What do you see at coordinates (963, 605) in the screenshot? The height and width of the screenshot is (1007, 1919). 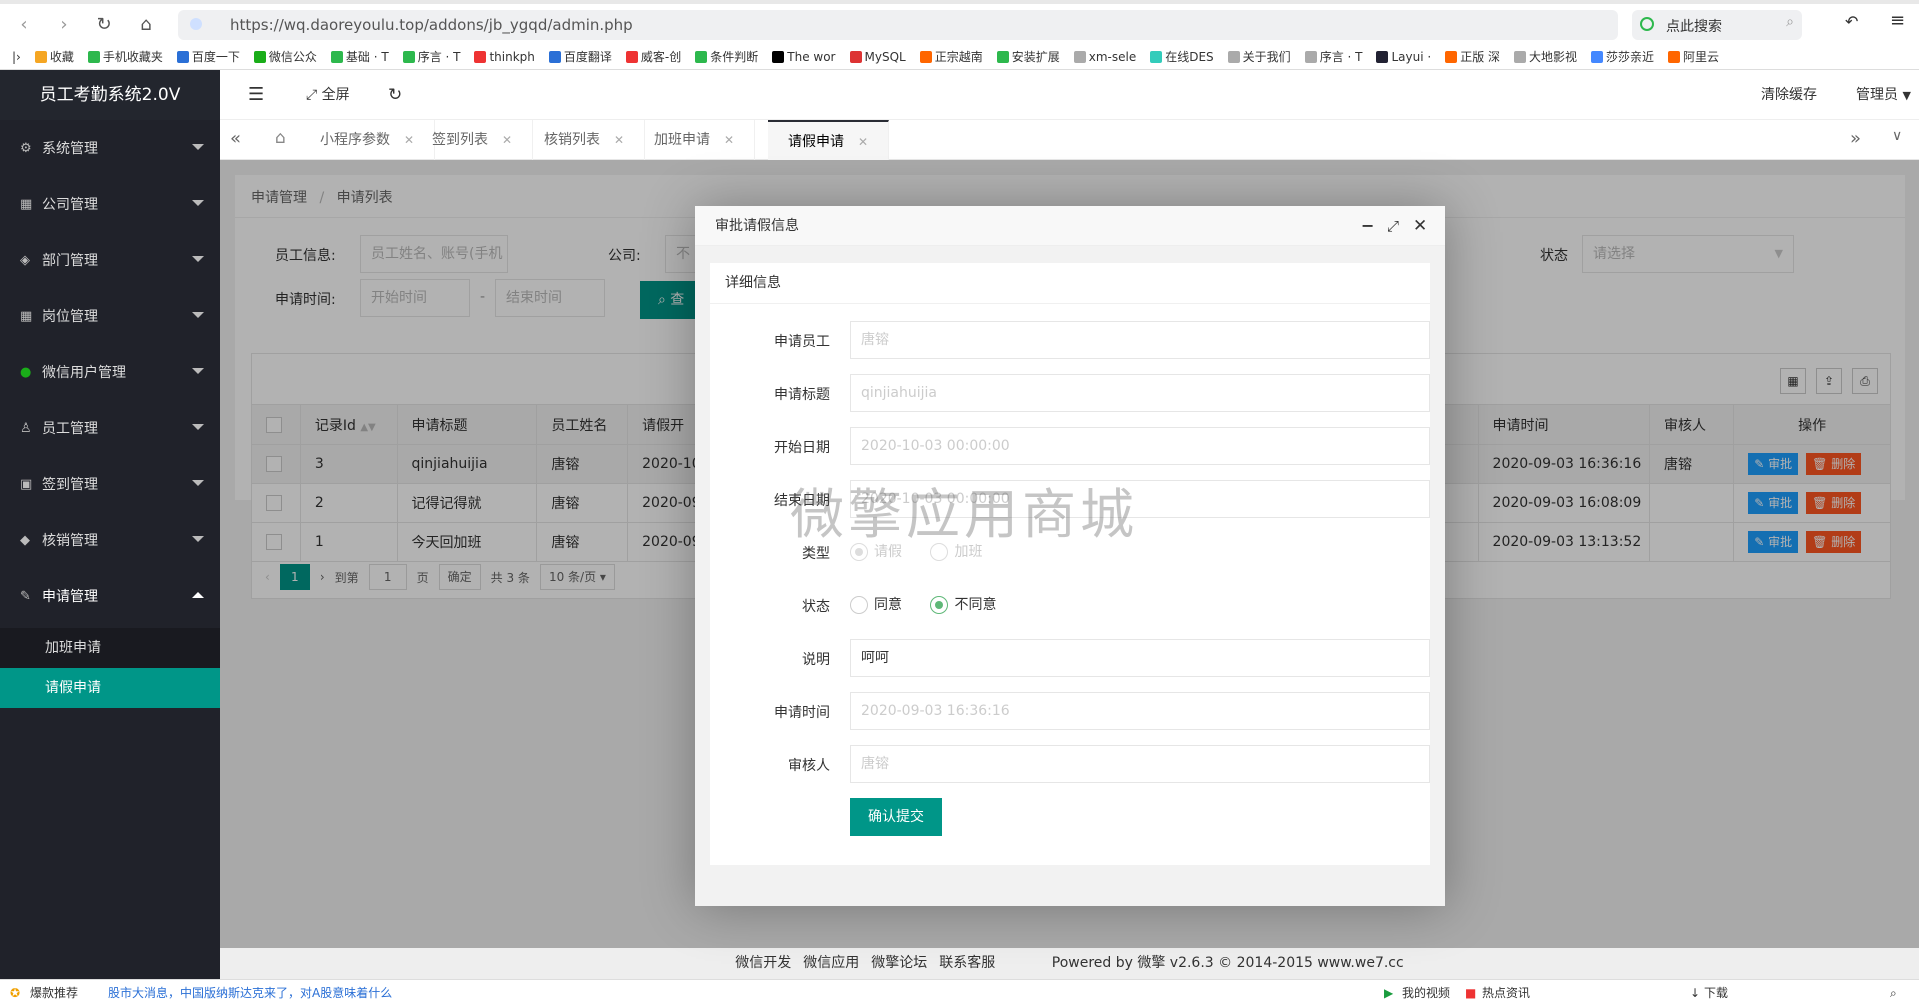 I see `status-radio-reject: 不同意` at bounding box center [963, 605].